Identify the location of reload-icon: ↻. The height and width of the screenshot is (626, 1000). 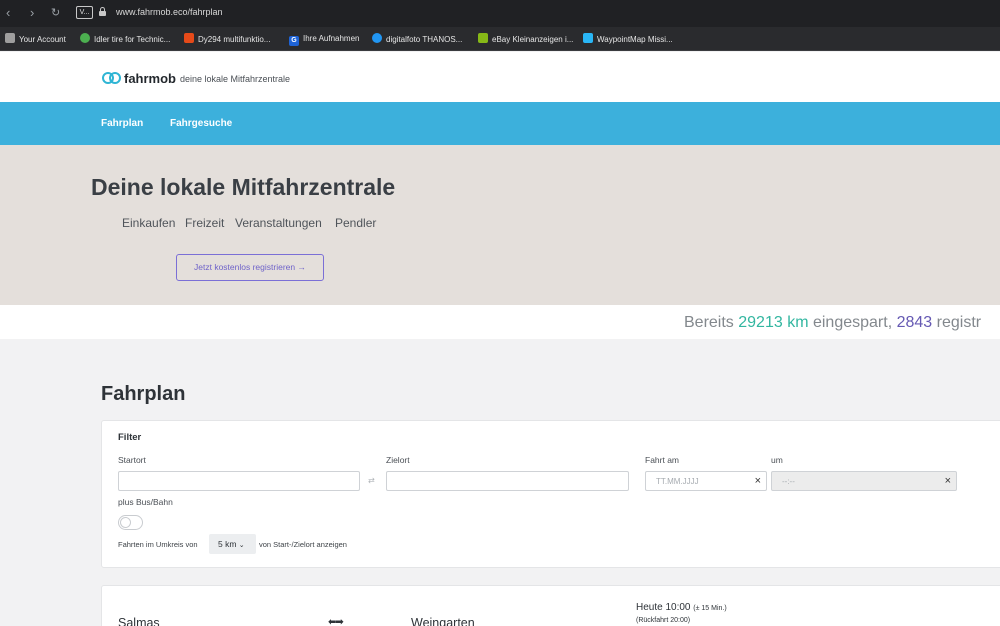
(55, 13).